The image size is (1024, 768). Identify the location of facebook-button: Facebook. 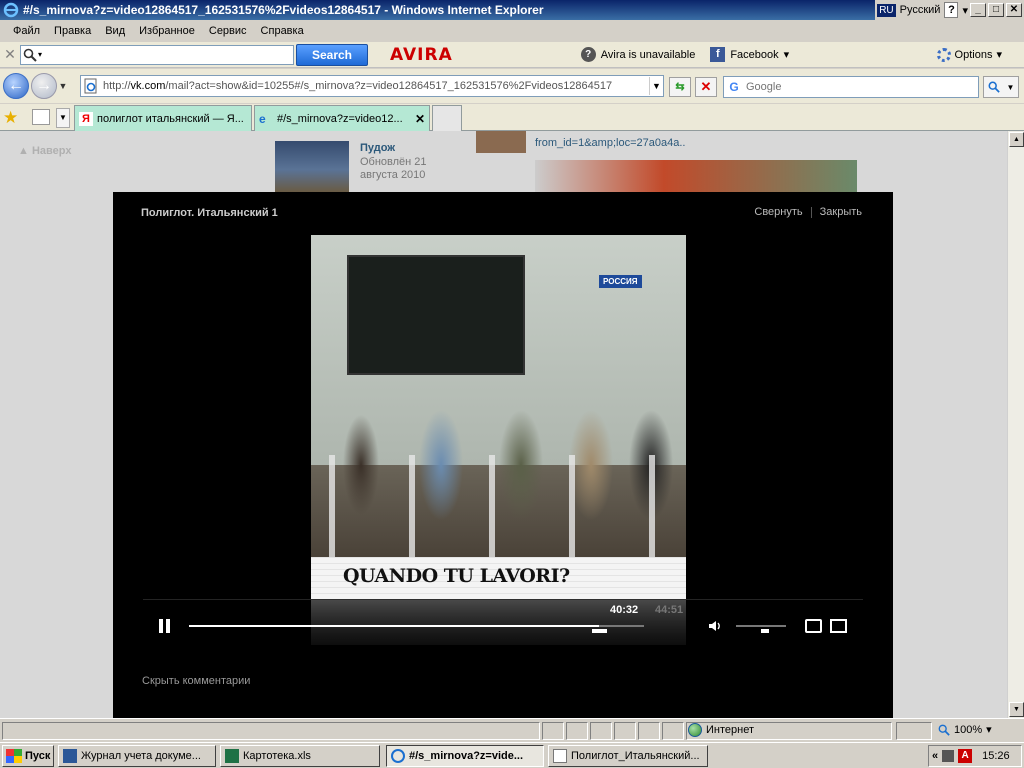
(754, 55).